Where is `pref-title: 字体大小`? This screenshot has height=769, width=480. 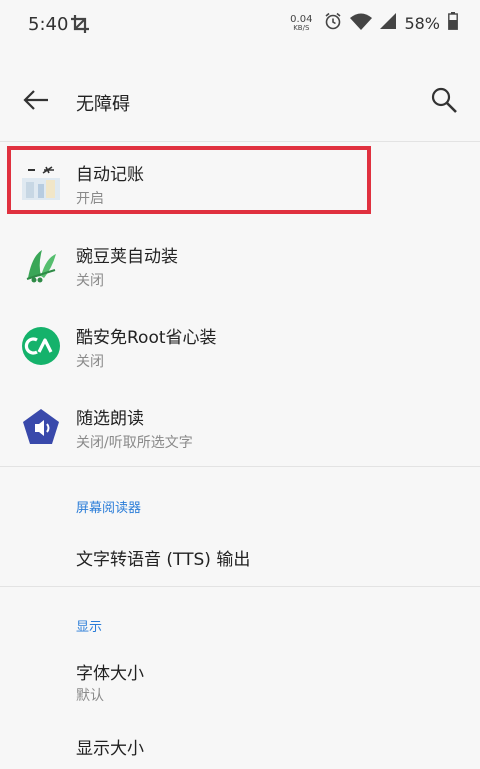
pref-title: 字体大小 is located at coordinates (110, 674).